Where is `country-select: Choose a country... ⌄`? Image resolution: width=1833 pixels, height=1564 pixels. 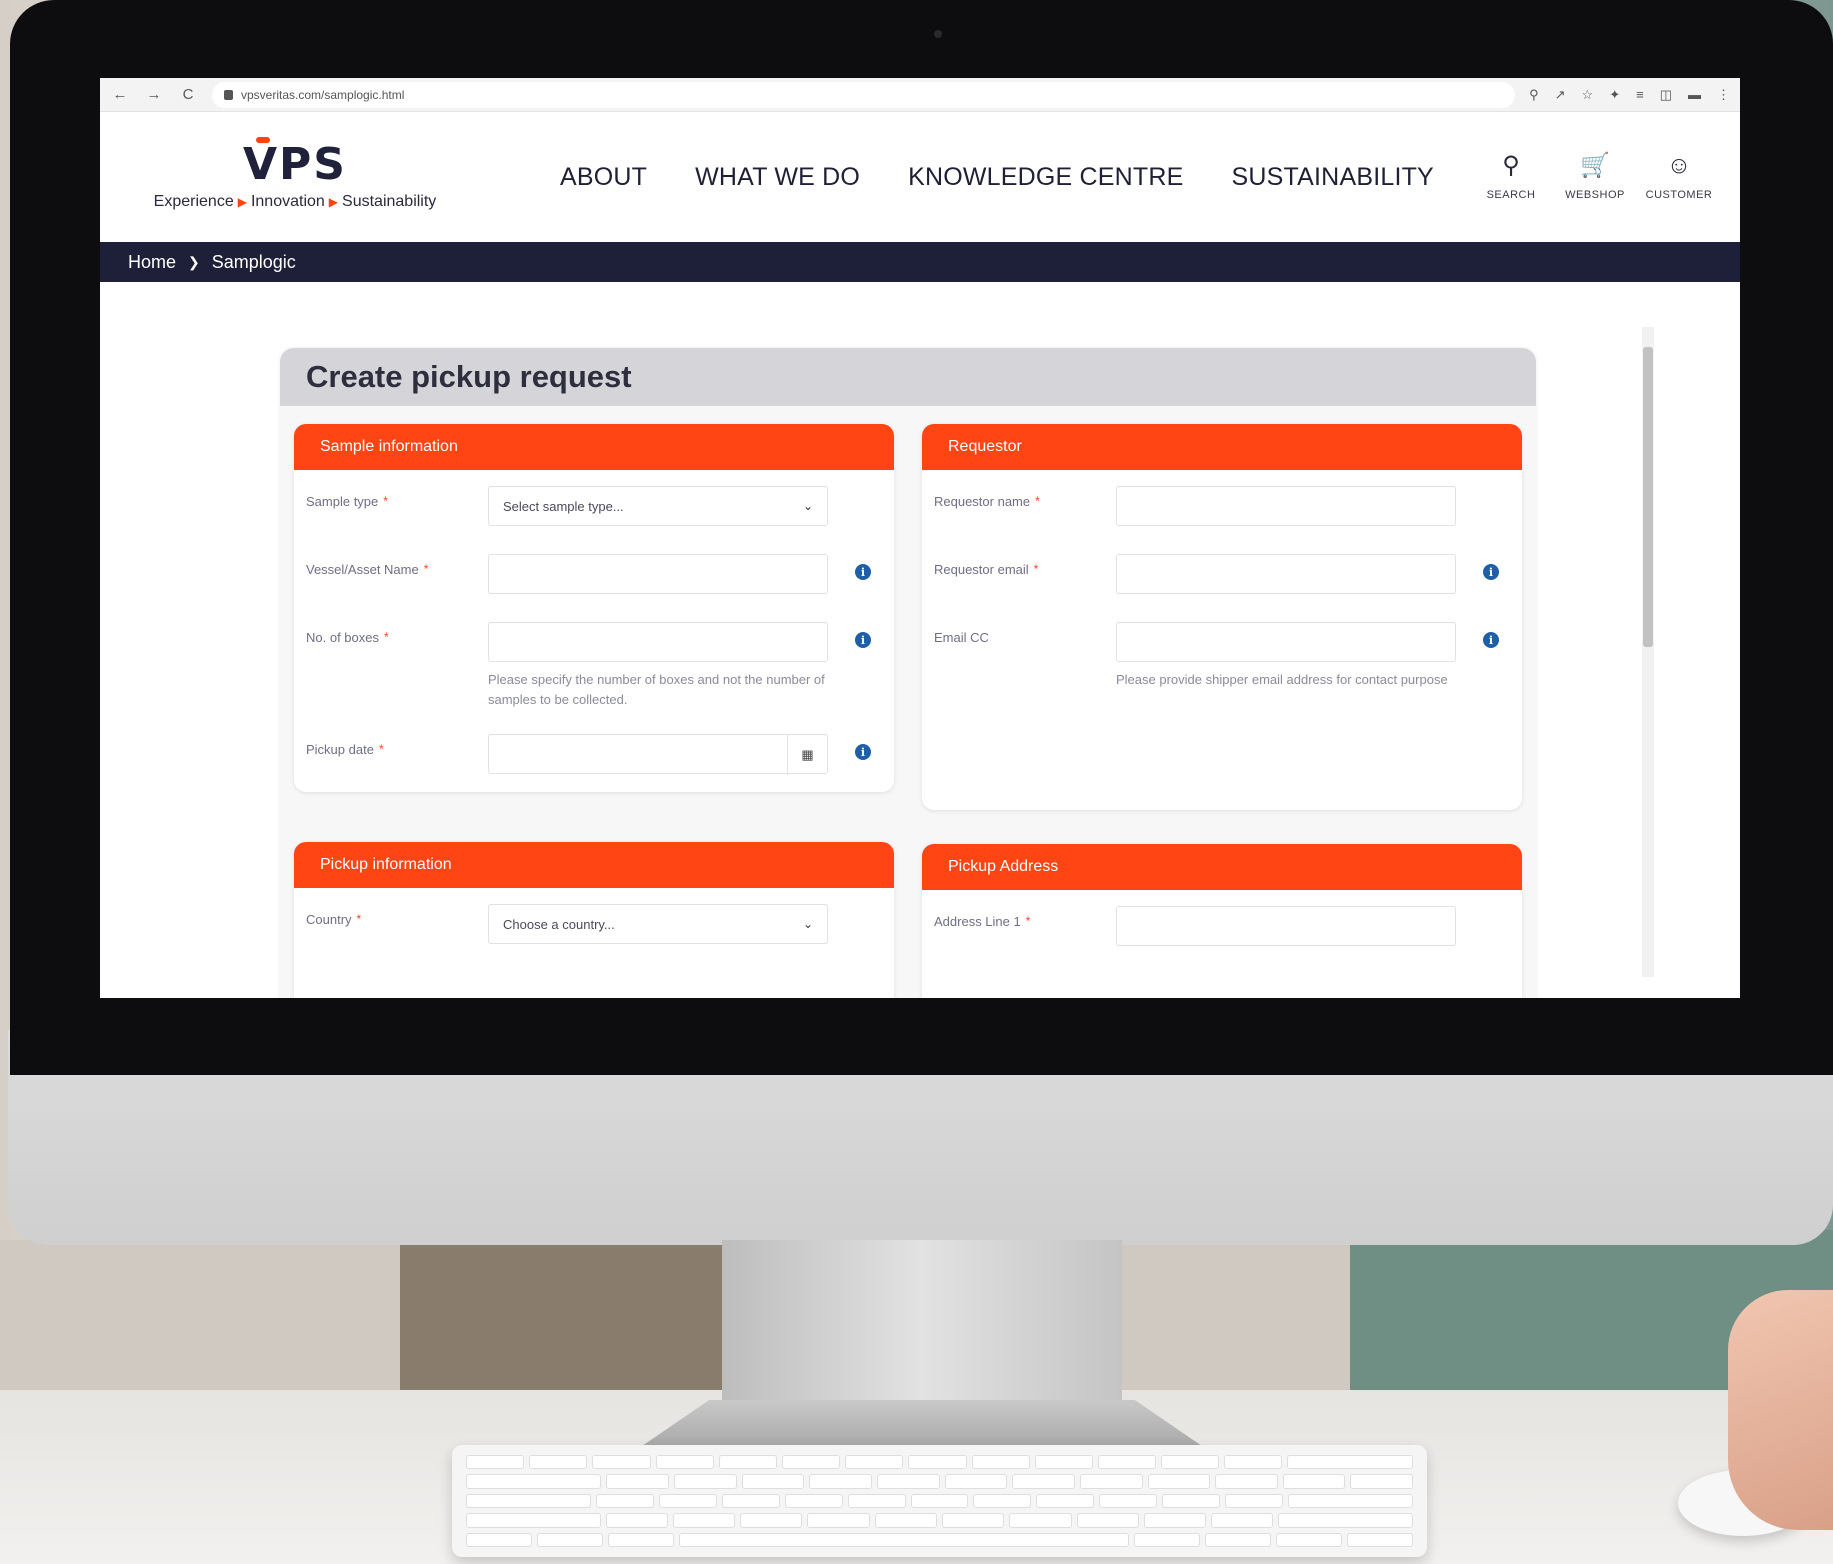
country-select: Choose a country... ⌄ is located at coordinates (658, 924).